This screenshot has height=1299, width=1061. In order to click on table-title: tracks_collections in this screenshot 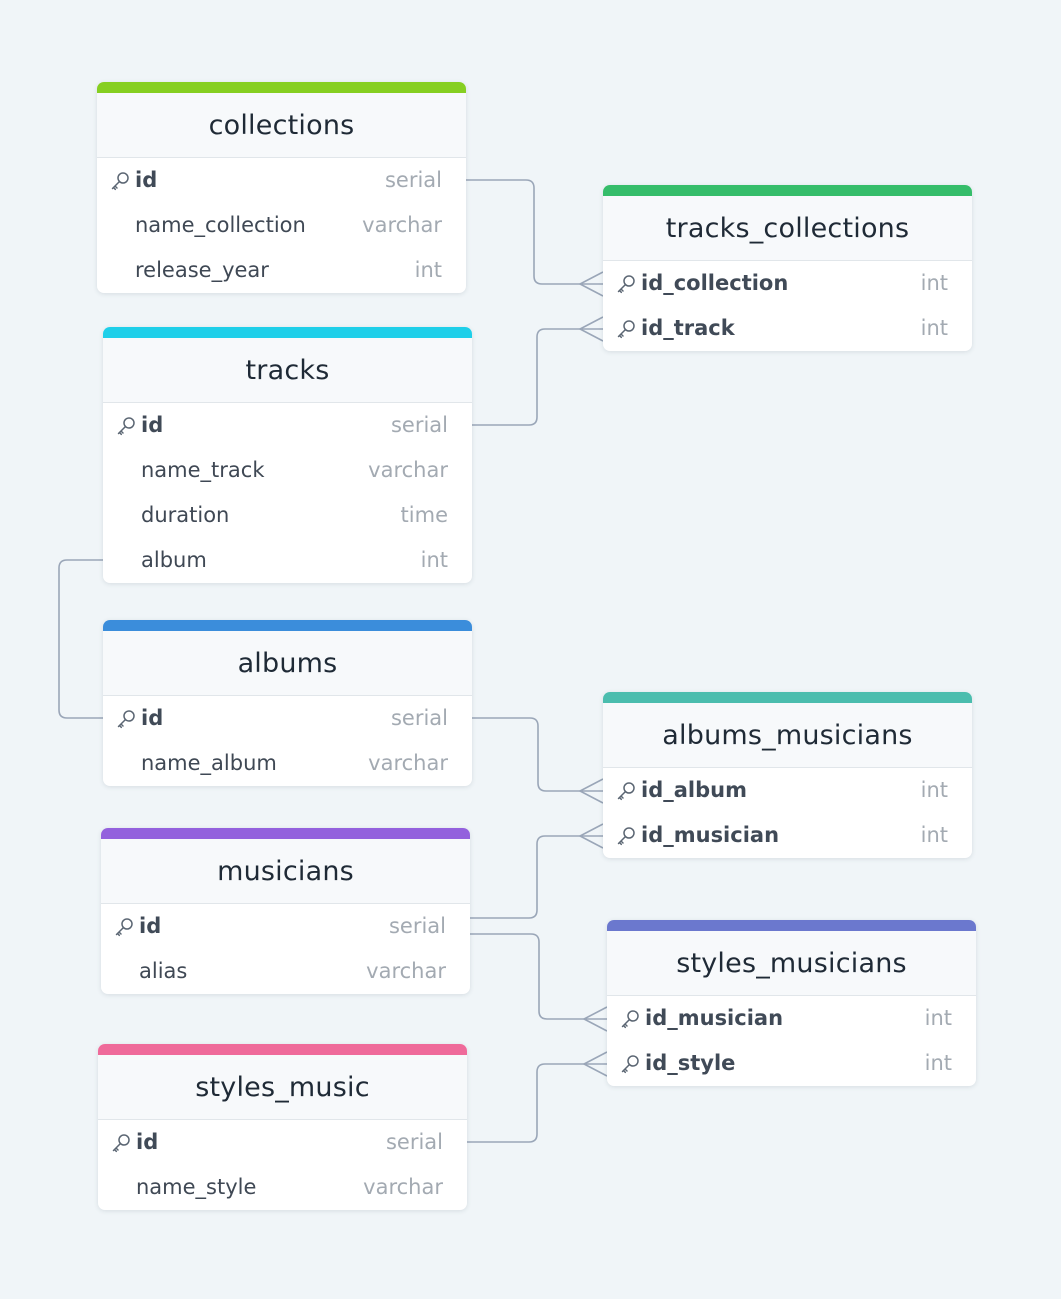, I will do `click(787, 228)`.